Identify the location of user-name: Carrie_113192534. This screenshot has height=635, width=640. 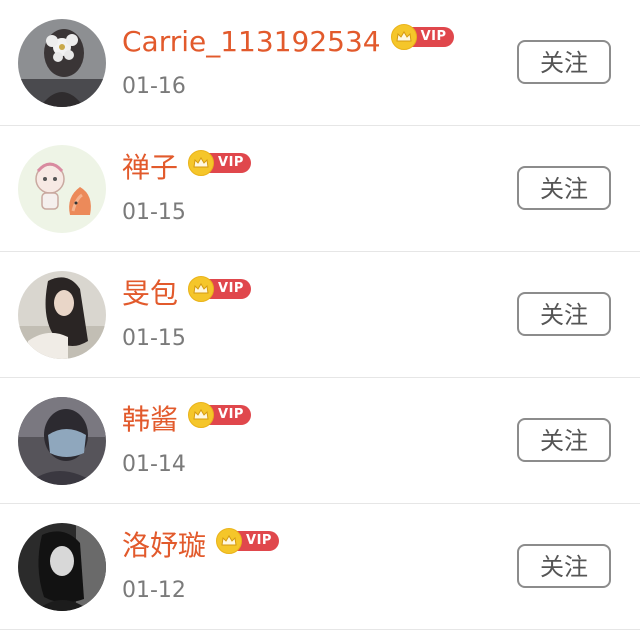
(251, 42).